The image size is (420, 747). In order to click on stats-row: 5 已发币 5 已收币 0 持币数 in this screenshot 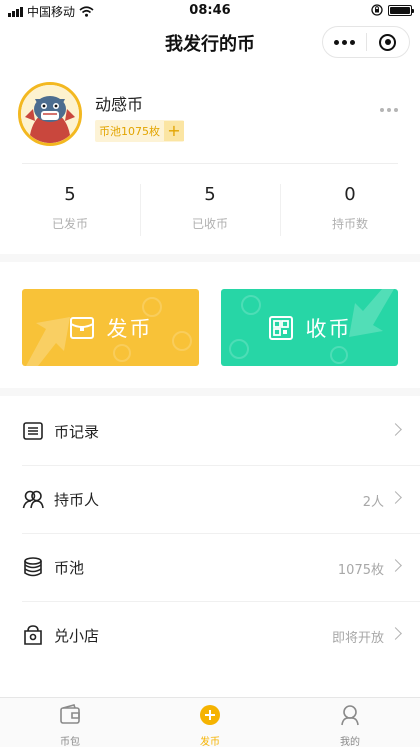, I will do `click(210, 210)`.